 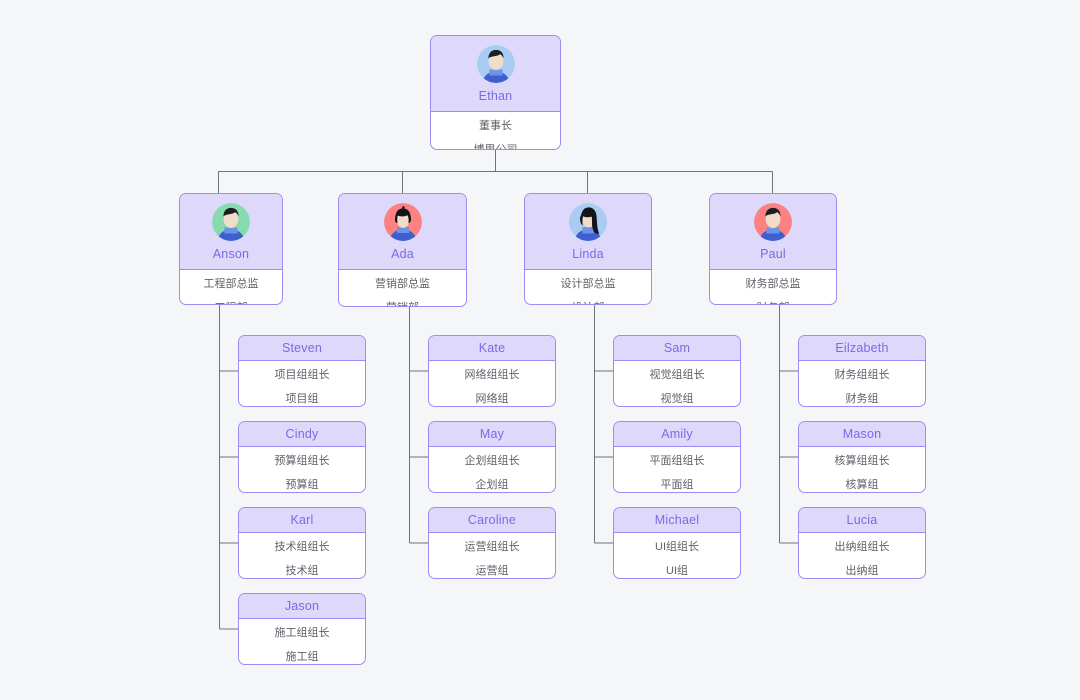 I want to click on node-header-kate: Kate, so click(x=492, y=348).